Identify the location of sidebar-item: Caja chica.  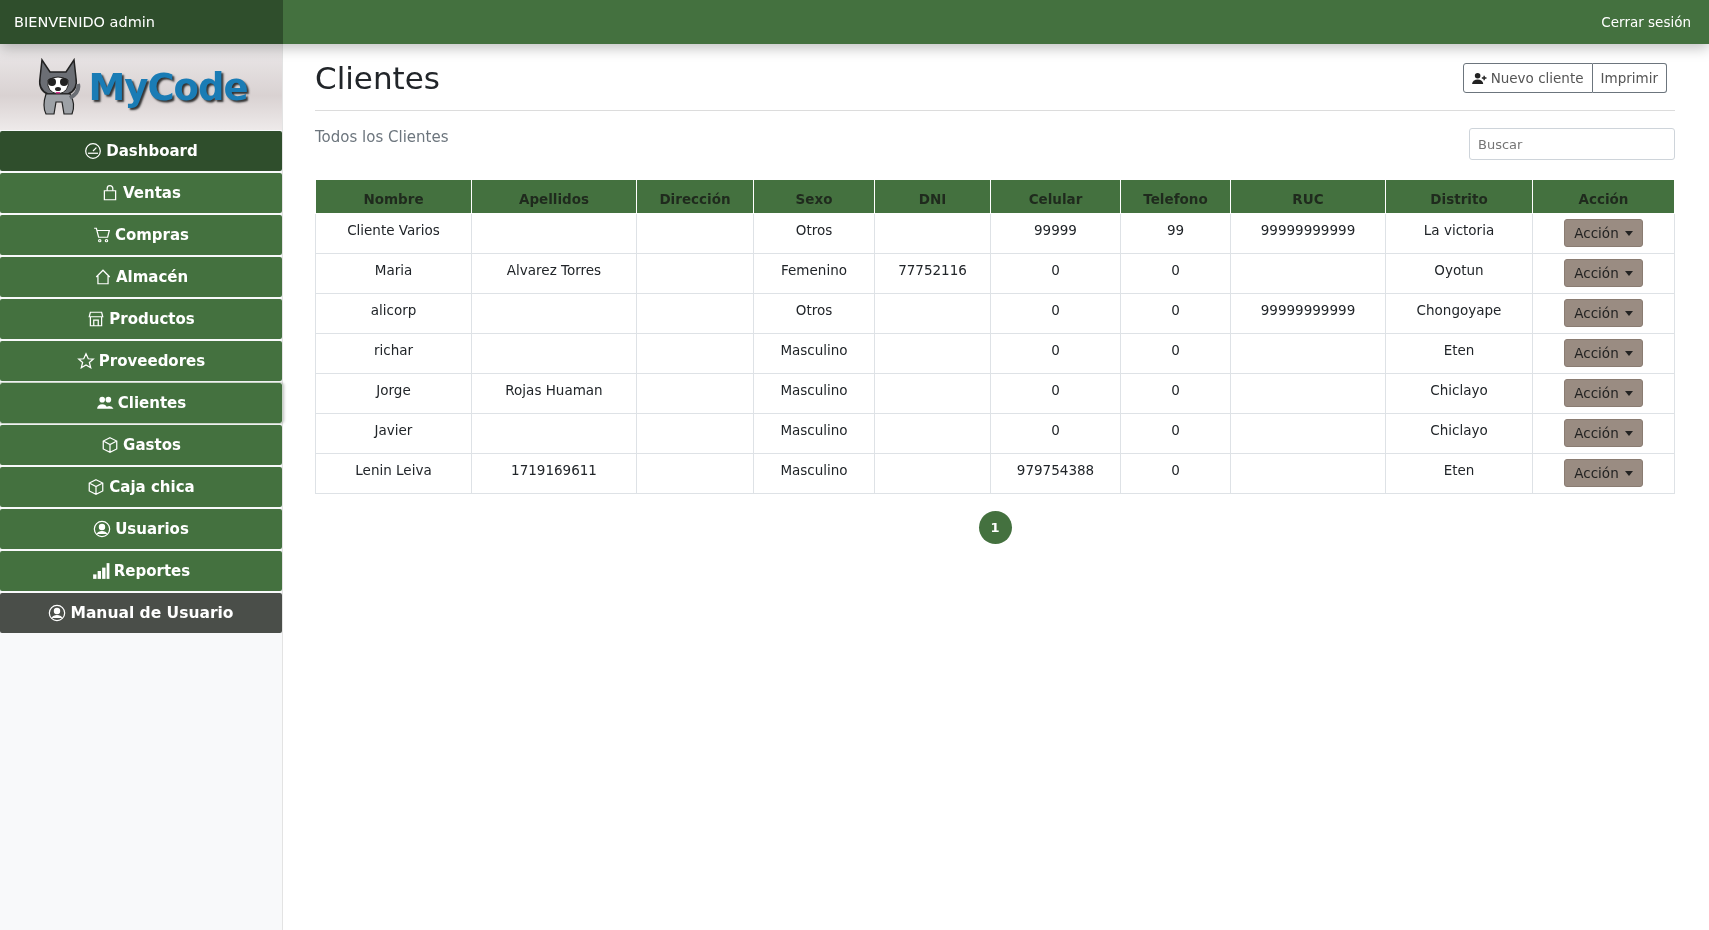
(141, 487).